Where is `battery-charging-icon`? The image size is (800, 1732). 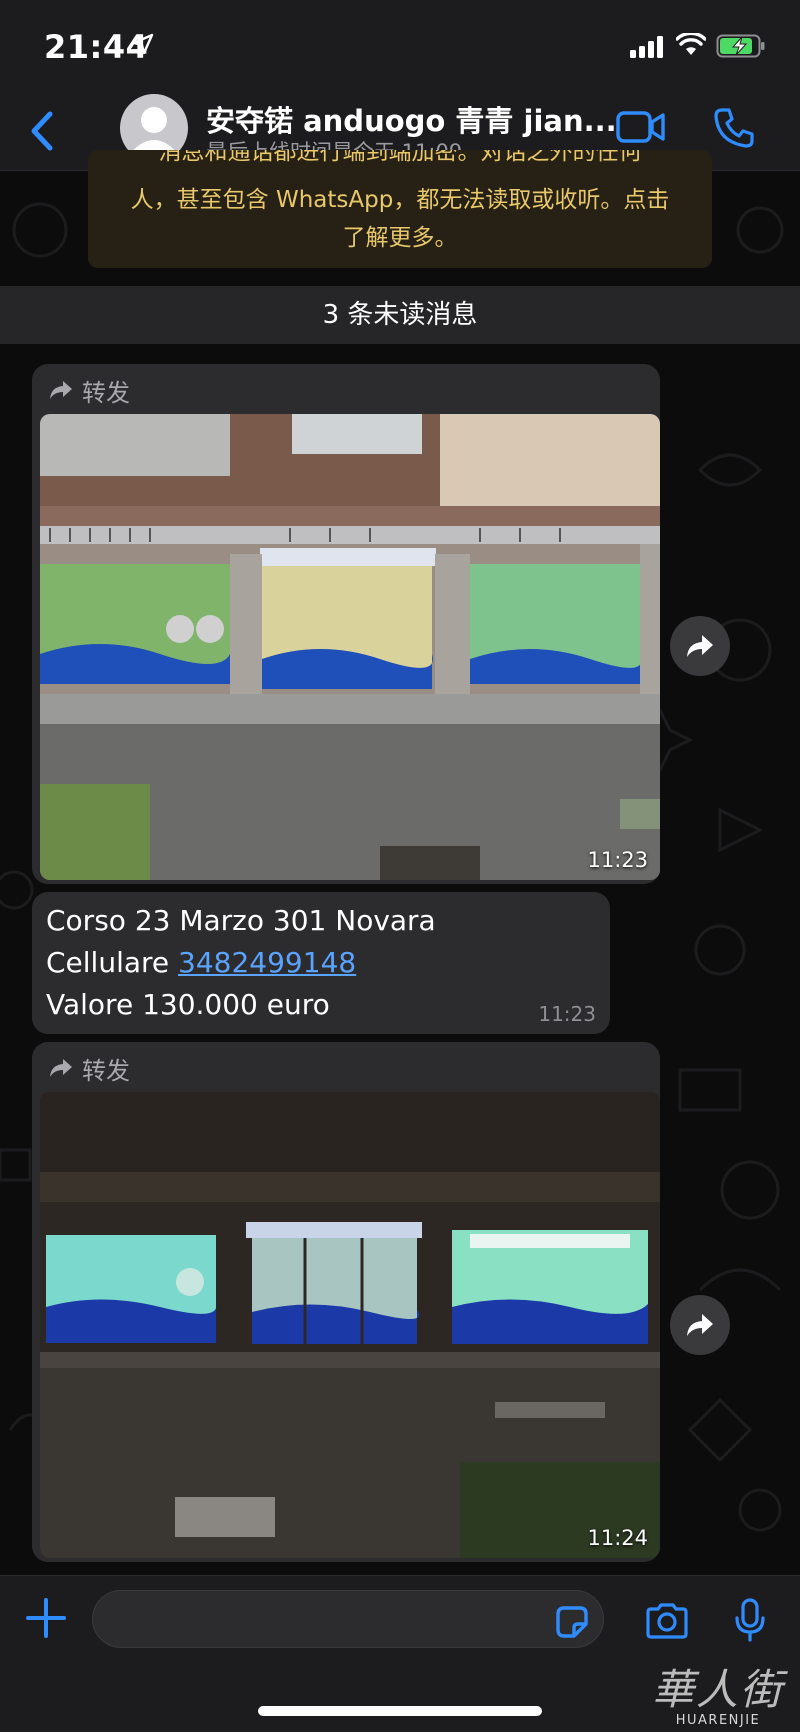 battery-charging-icon is located at coordinates (740, 46).